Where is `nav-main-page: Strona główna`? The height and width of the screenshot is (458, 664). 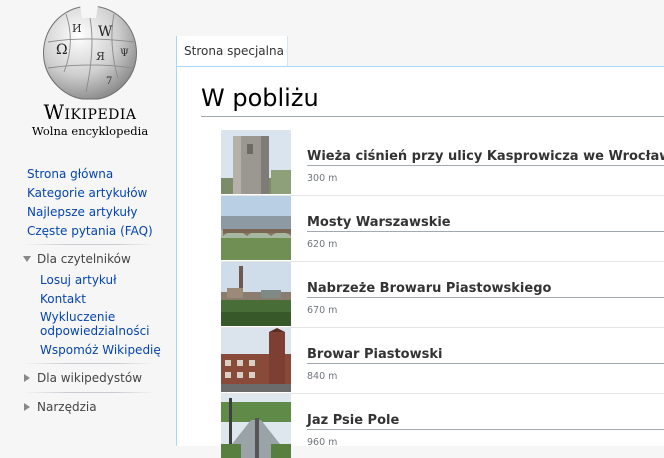
nav-main-page: Strona główna is located at coordinates (70, 174).